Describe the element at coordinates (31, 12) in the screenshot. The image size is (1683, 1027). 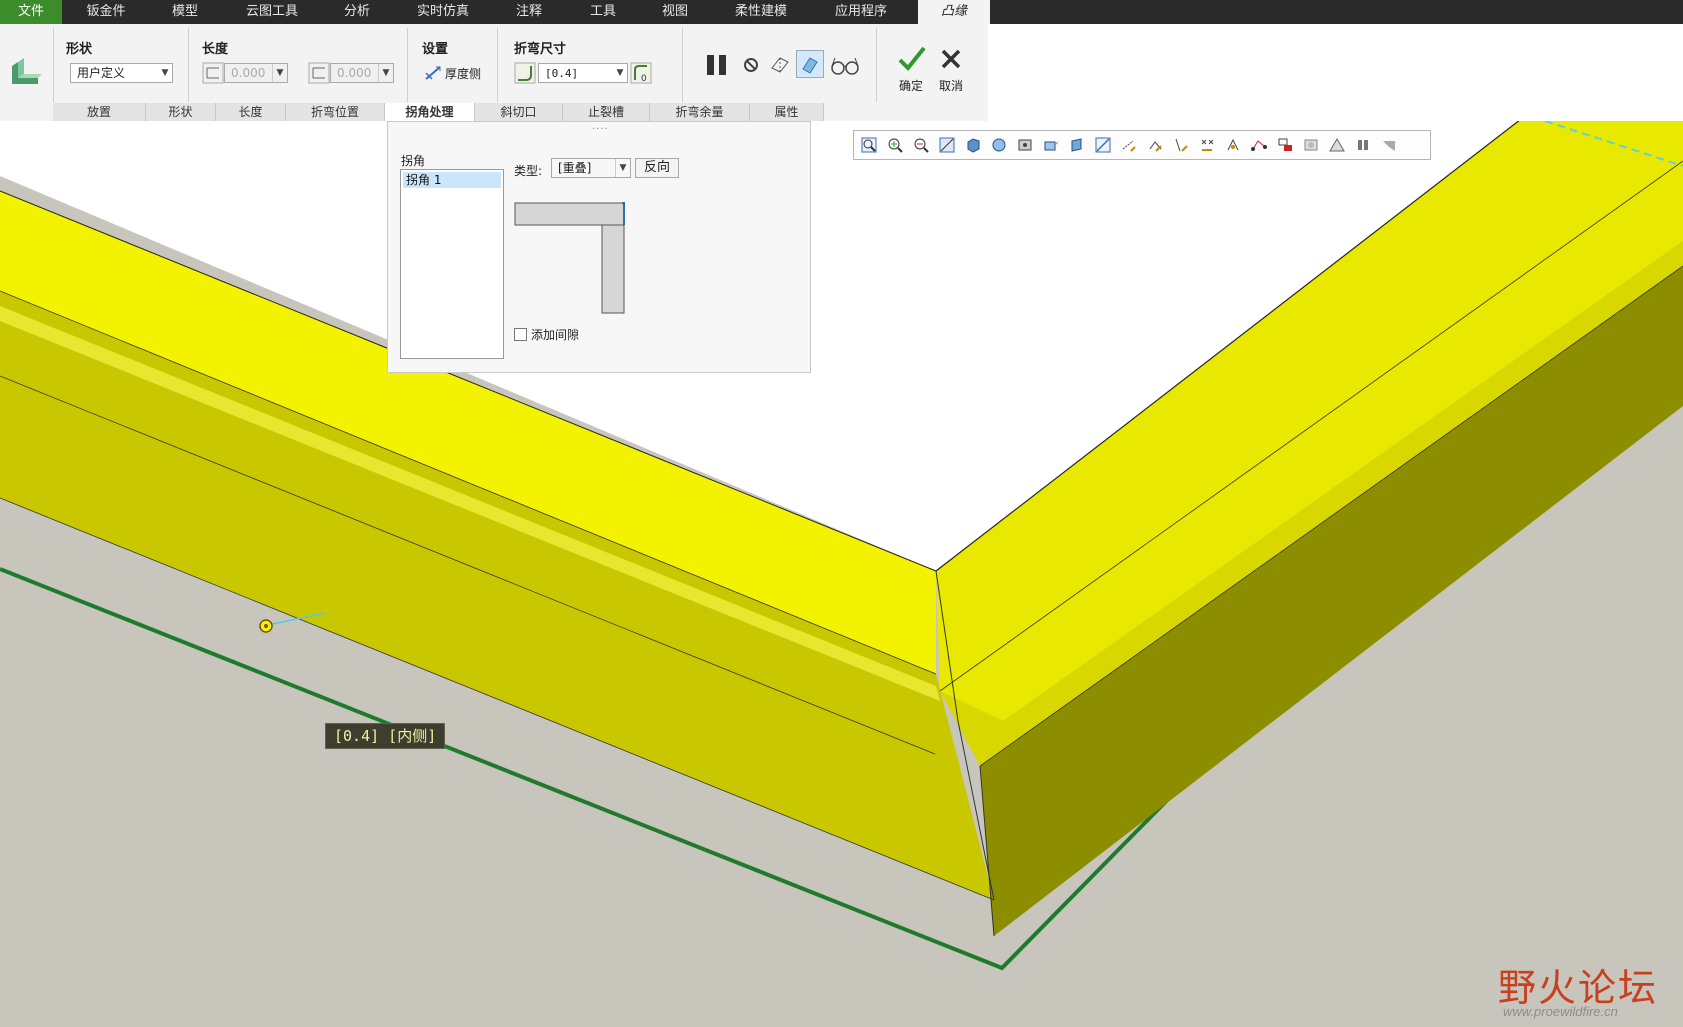
I see `tab-file: 文件` at that location.